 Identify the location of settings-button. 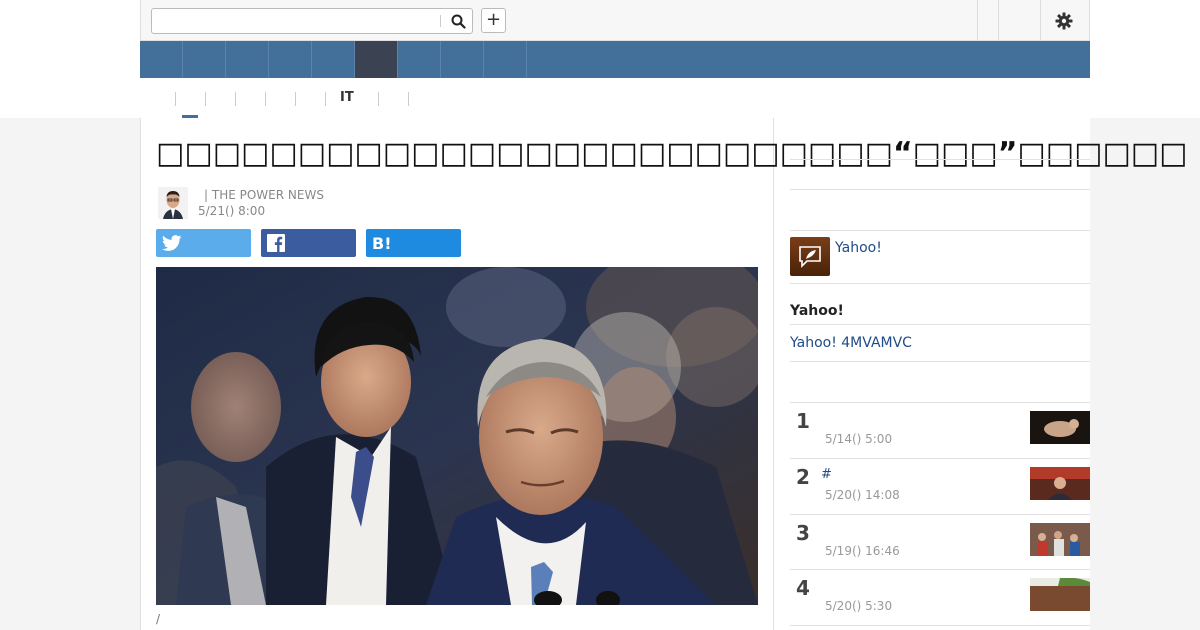
(1064, 21).